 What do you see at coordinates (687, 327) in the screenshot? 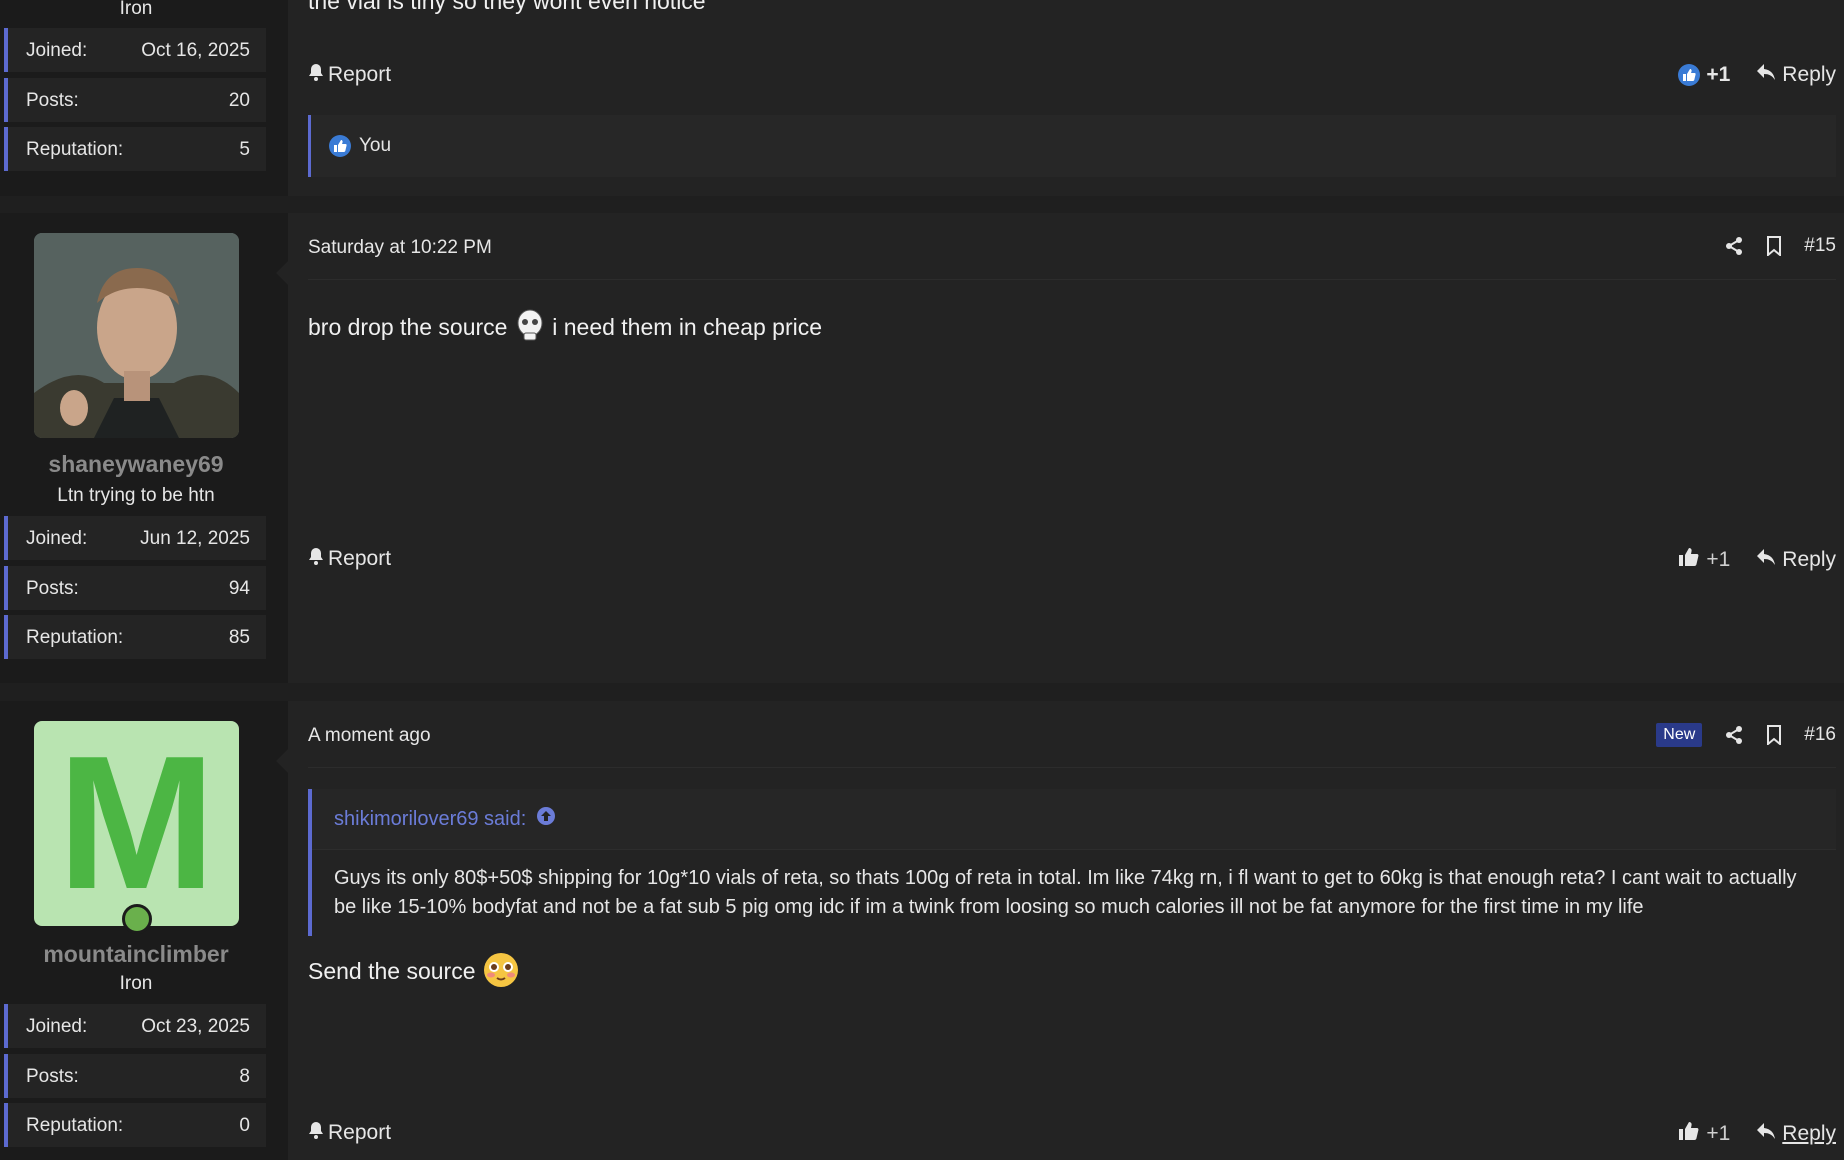
I see `post-body-text: i need them in cheap price` at bounding box center [687, 327].